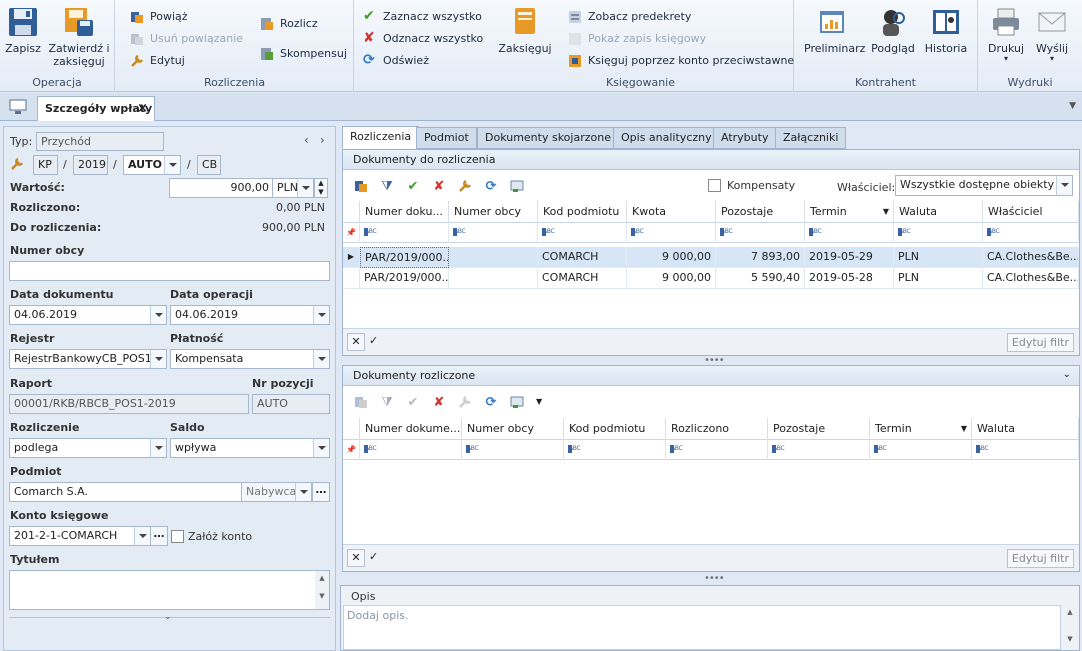 This screenshot has width=1082, height=651. I want to click on column-header: Właściciel, so click(1031, 212).